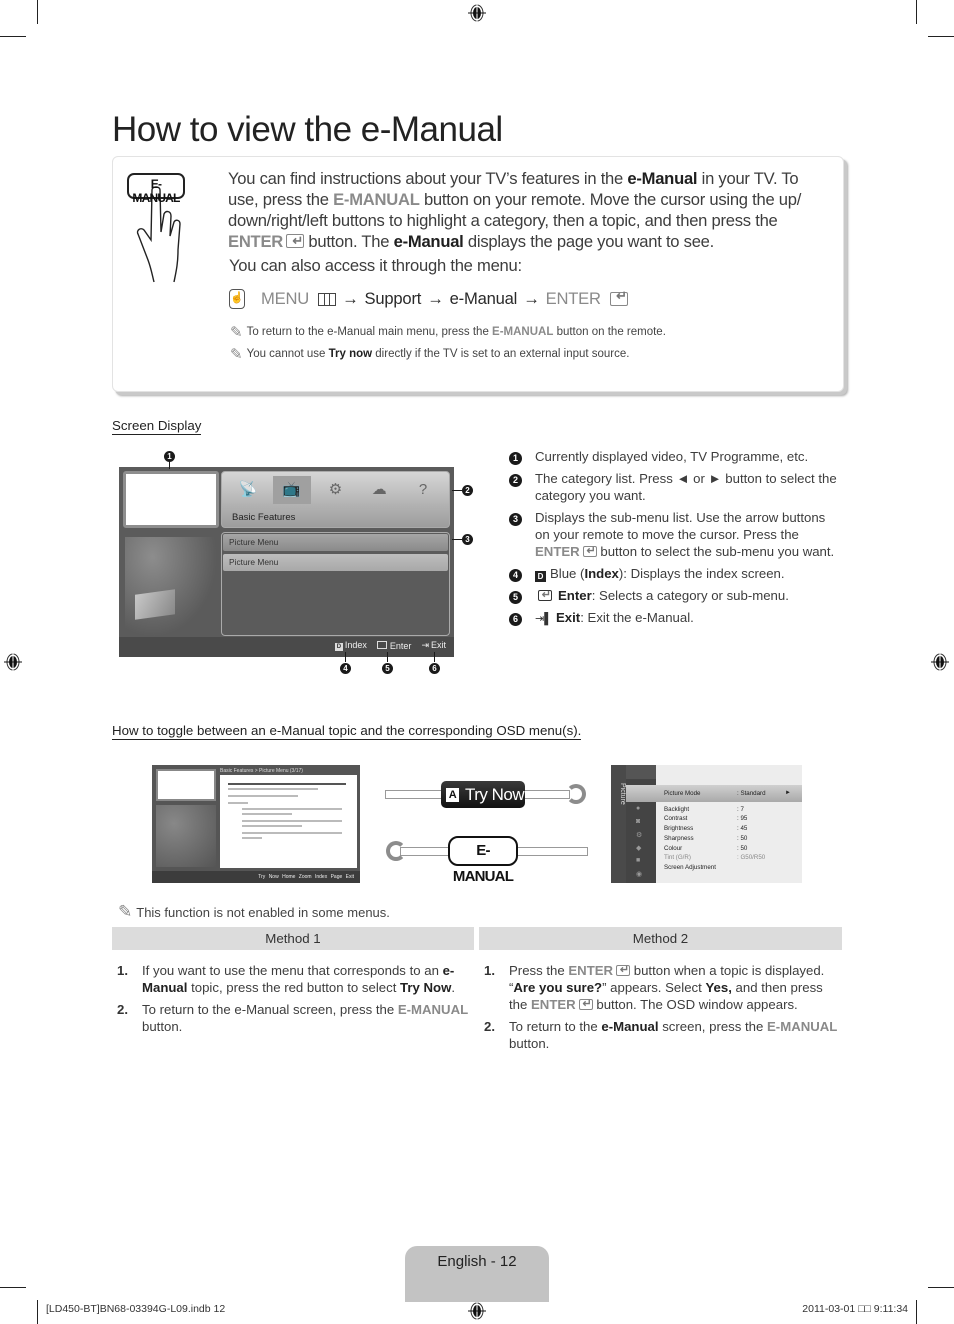  Describe the element at coordinates (286, 647) in the screenshot. I see `tv-footer-bar: D Index Enter ⇥ Exit` at that location.